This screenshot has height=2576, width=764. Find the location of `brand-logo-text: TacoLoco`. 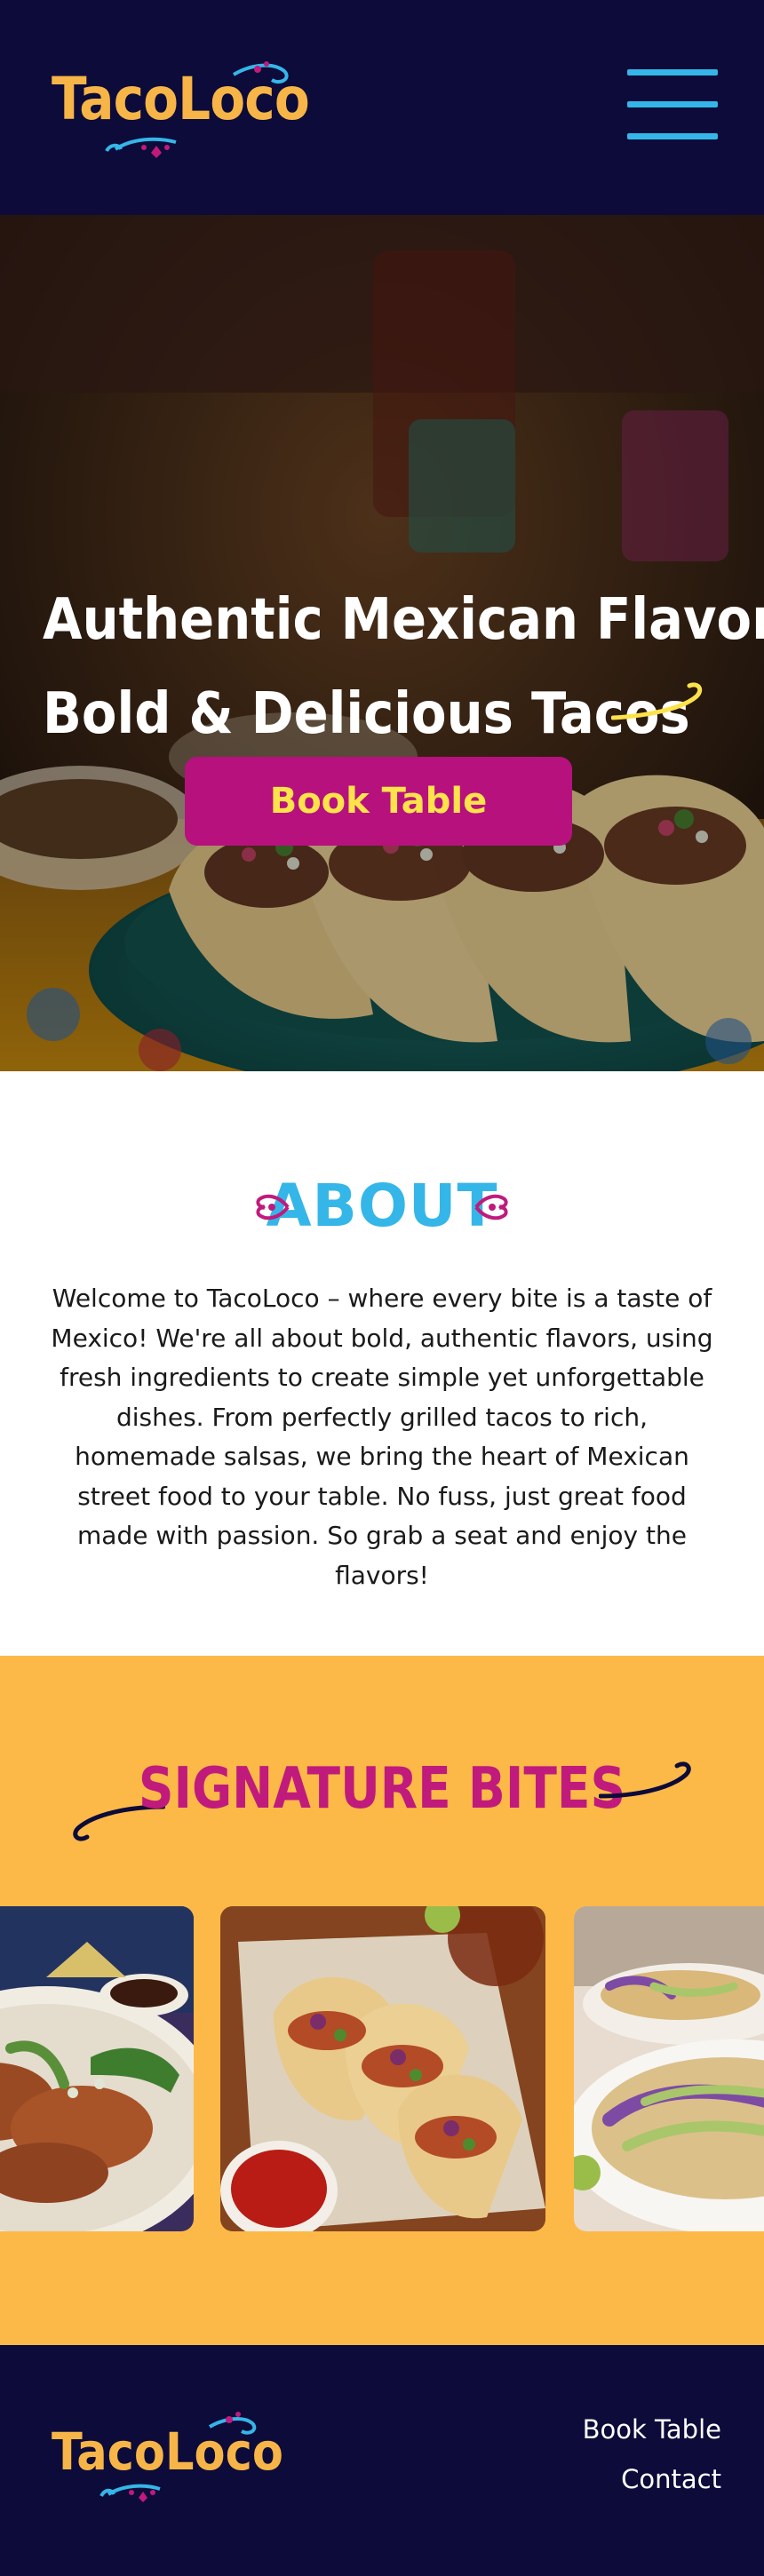

brand-logo-text: TacoLoco is located at coordinates (181, 99).